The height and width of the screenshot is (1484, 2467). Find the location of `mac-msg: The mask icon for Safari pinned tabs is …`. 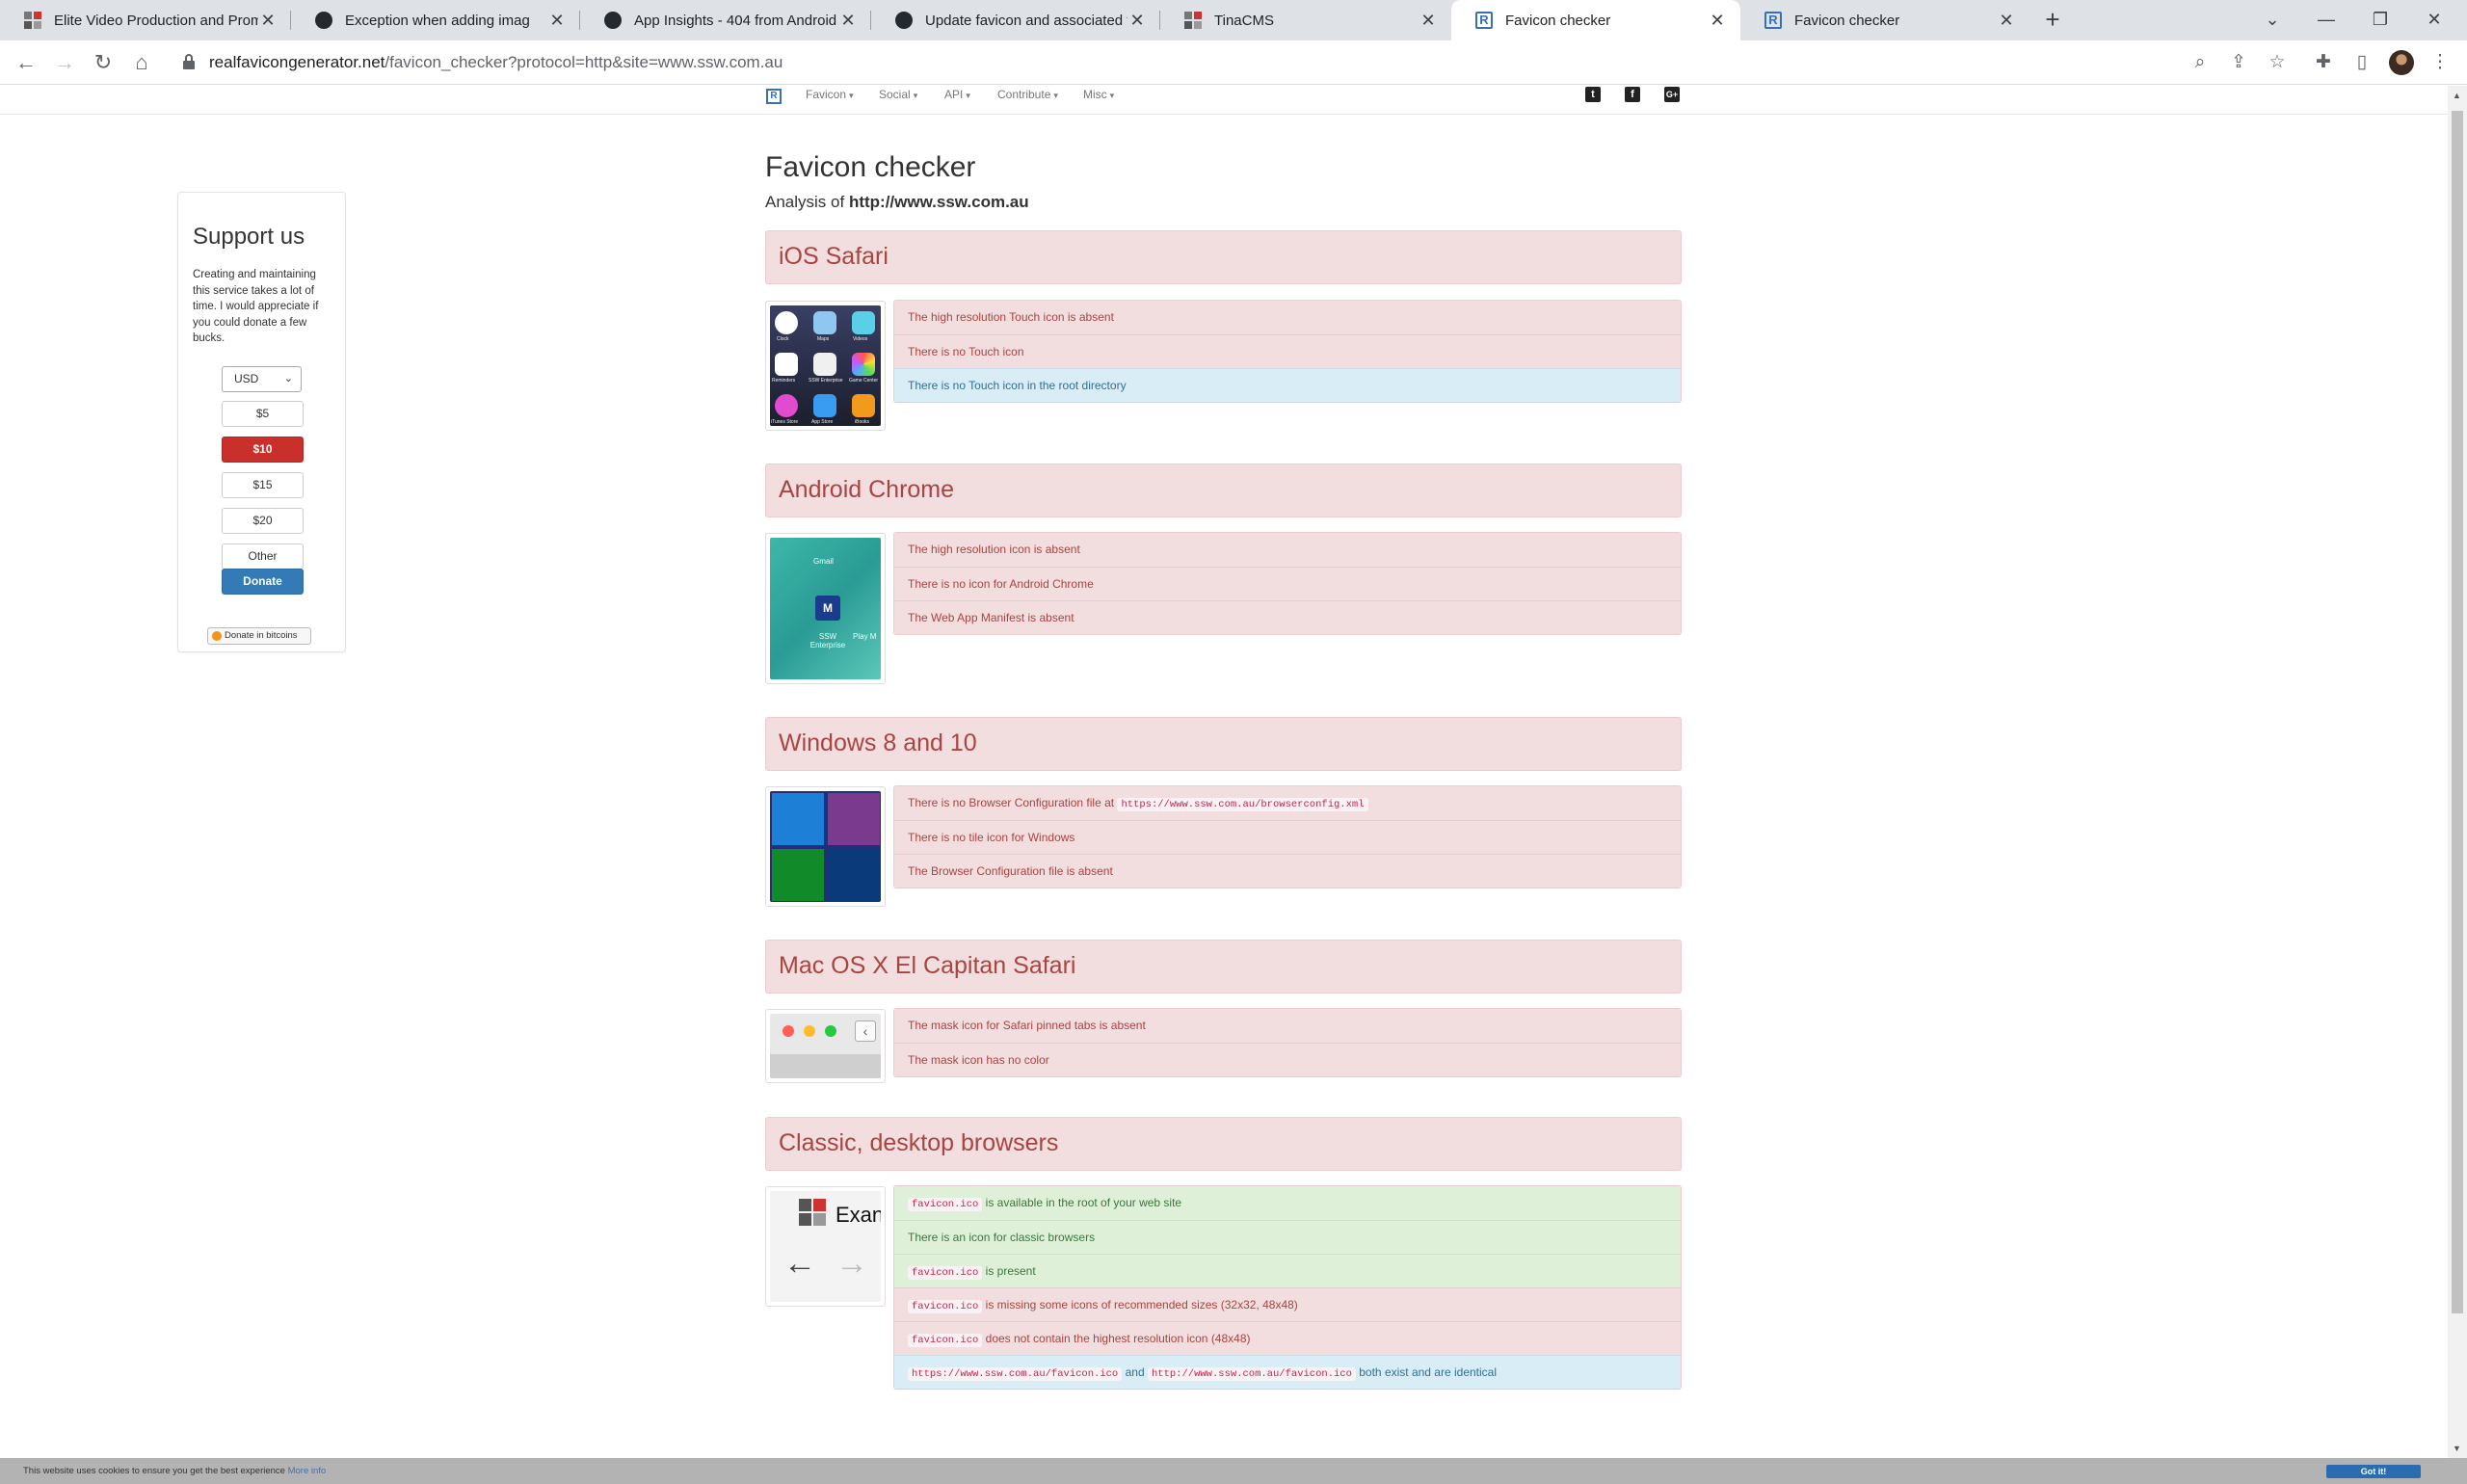

mac-msg: The mask icon for Safari pinned tabs is … is located at coordinates (1287, 1026).